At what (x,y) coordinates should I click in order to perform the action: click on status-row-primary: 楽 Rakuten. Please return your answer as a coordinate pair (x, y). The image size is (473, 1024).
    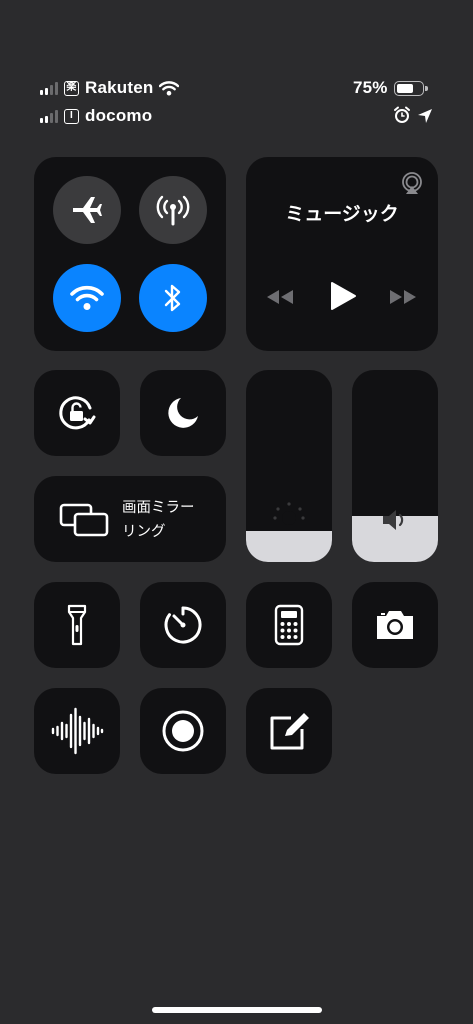
    Looking at the image, I should click on (110, 88).